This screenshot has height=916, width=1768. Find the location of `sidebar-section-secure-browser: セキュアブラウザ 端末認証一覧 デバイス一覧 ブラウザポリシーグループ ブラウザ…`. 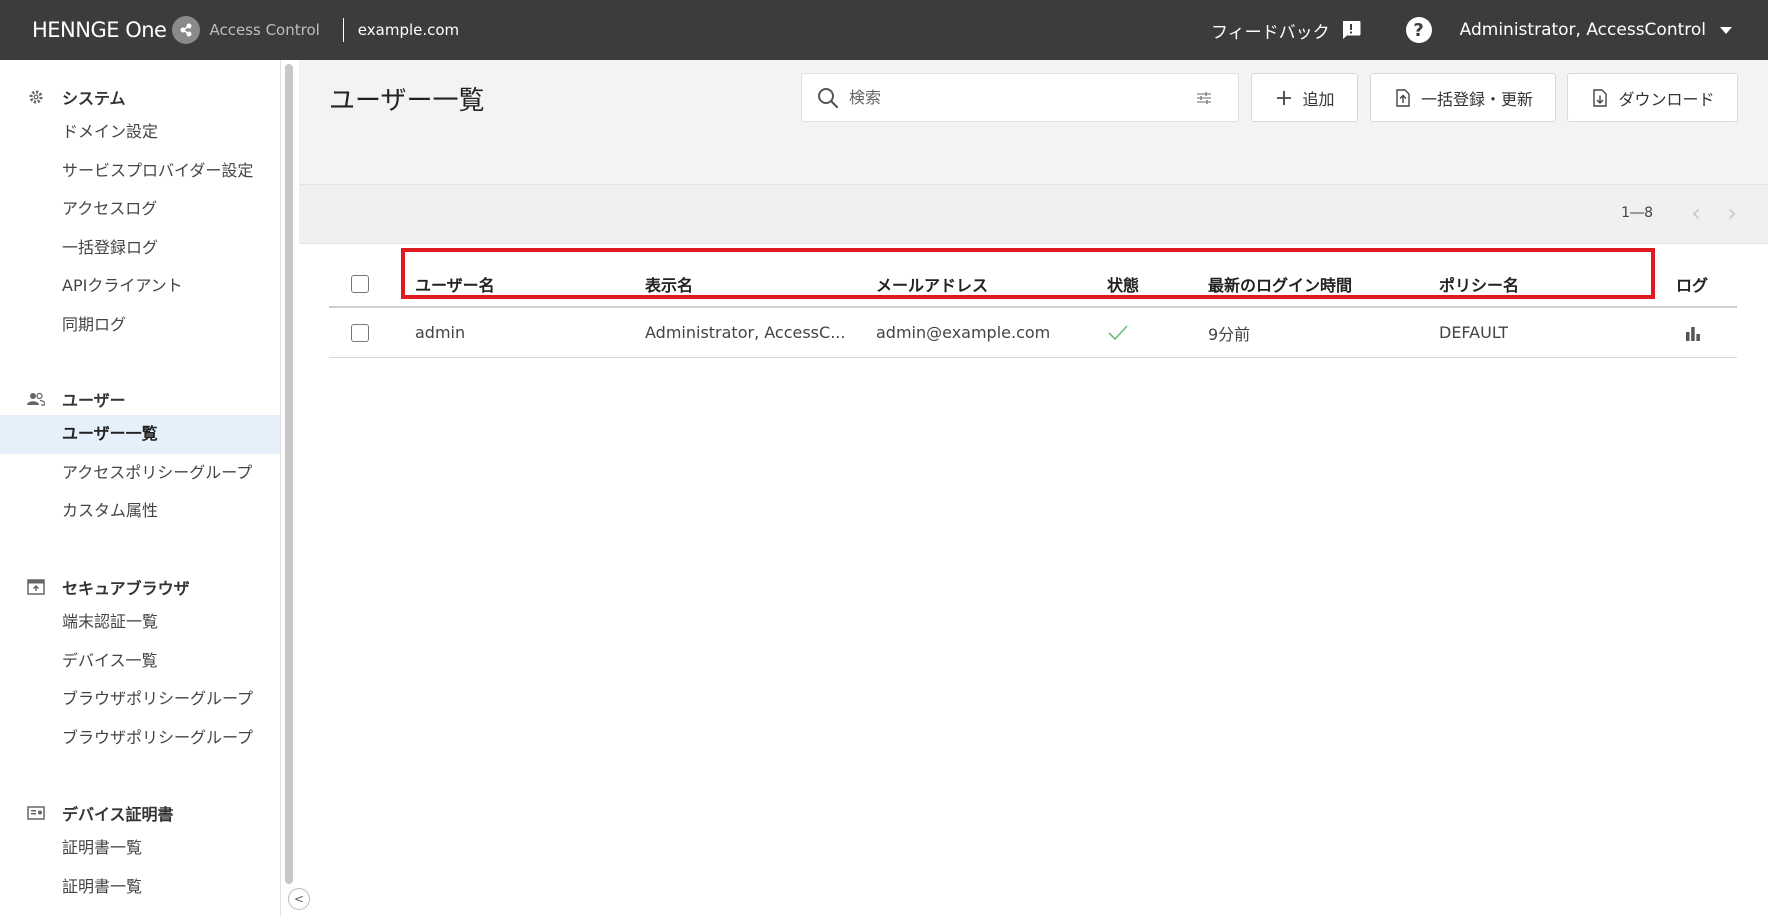

sidebar-section-secure-browser: セキュアブラウザ 端末認証一覧 デバイス一覧 ブラウザポリシーグループ ブラウザ… is located at coordinates (140, 664).